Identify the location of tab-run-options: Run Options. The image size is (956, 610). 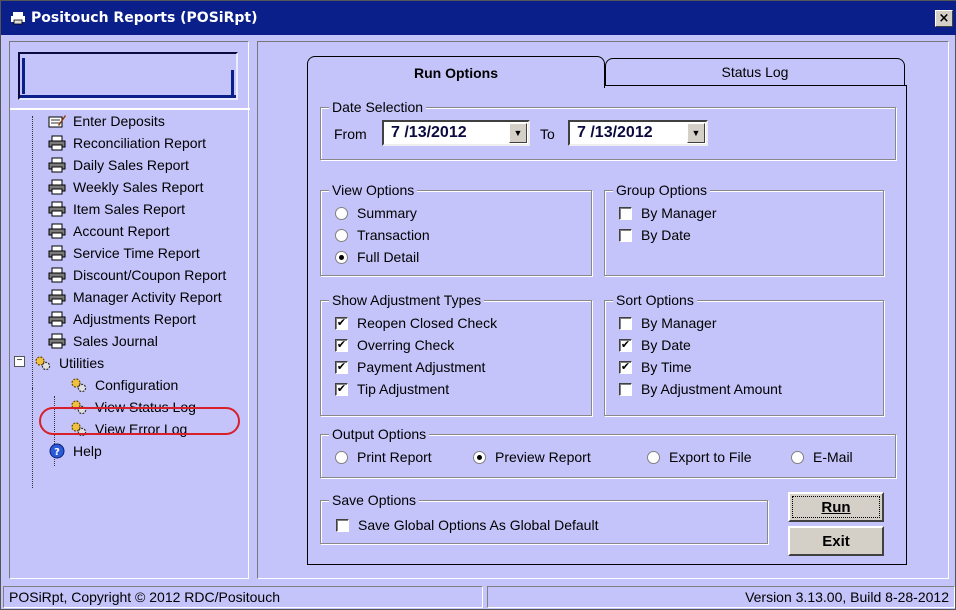
(456, 72).